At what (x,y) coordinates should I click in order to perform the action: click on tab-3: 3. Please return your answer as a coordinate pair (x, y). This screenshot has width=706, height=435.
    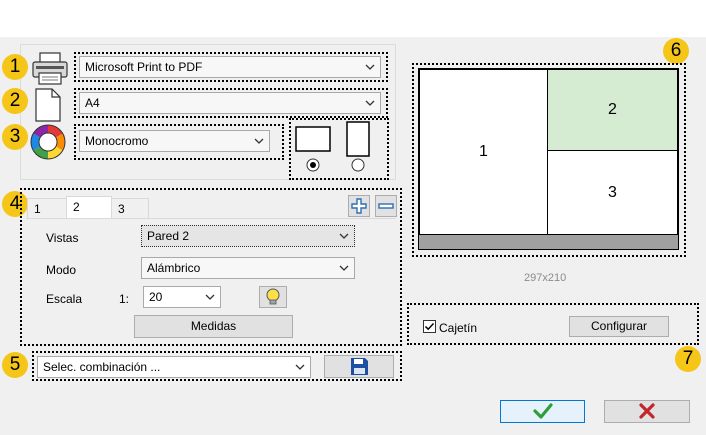
    Looking at the image, I should click on (130, 208).